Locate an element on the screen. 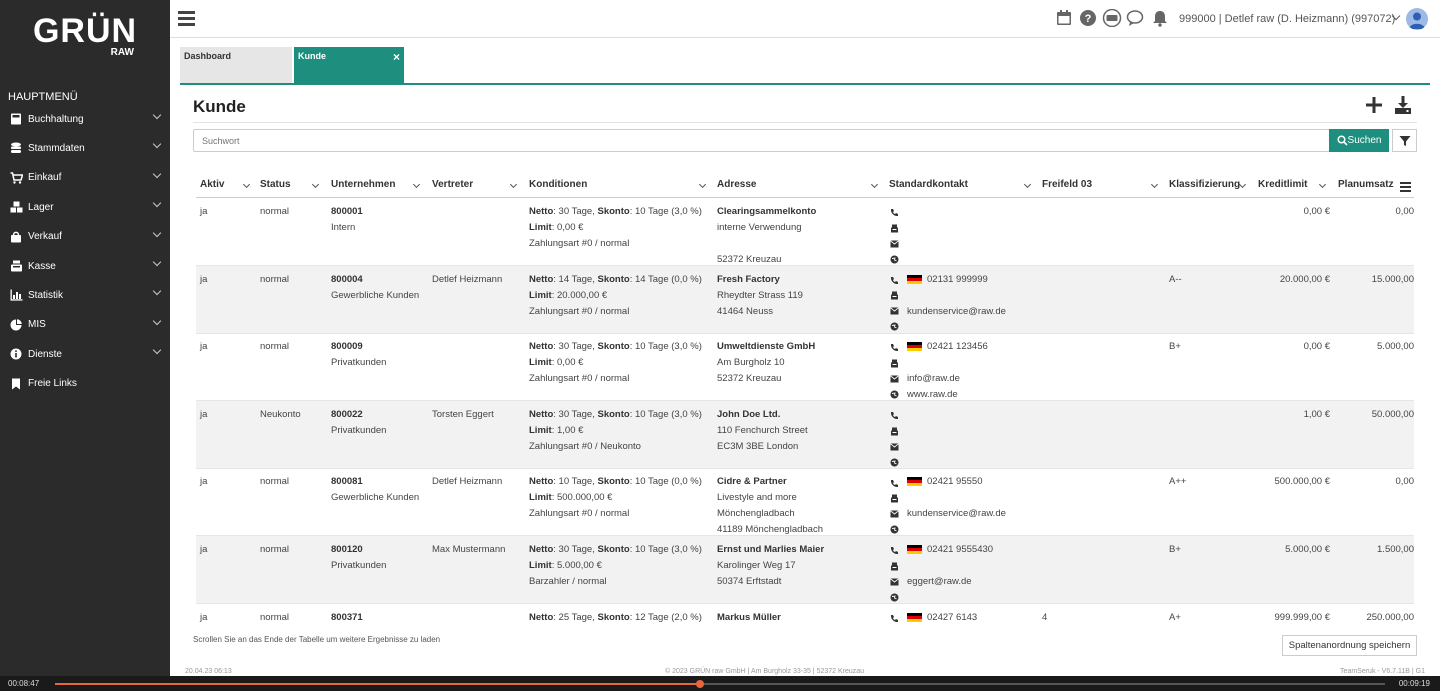 This screenshot has width=1440, height=691. column-header: Aktiv is located at coordinates (212, 184).